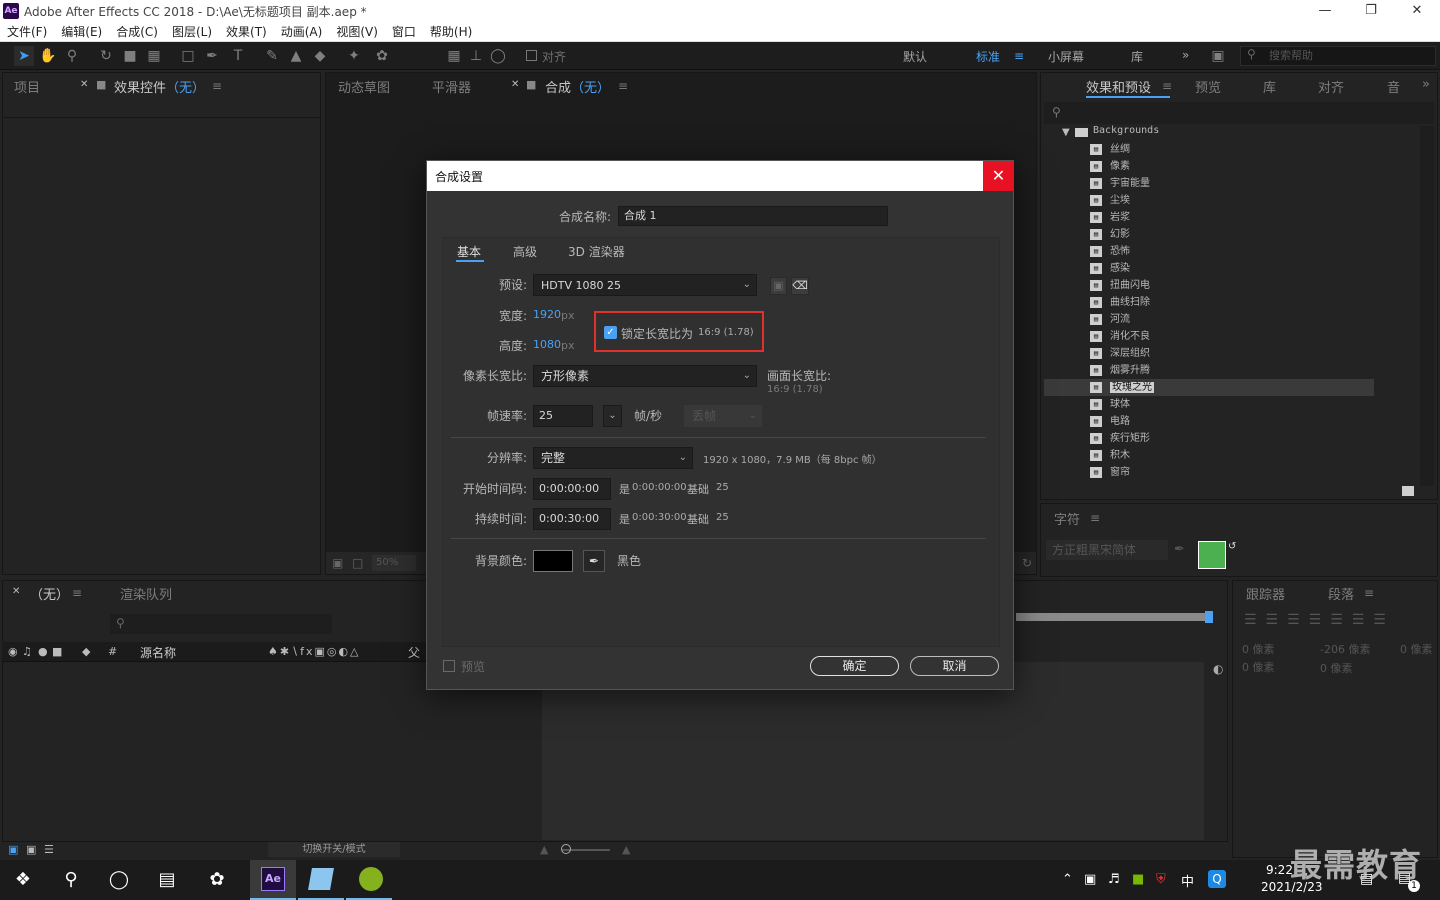 This screenshot has height=900, width=1440. What do you see at coordinates (610, 332) in the screenshot?
I see `lock-aspect-checkbox: ✓` at bounding box center [610, 332].